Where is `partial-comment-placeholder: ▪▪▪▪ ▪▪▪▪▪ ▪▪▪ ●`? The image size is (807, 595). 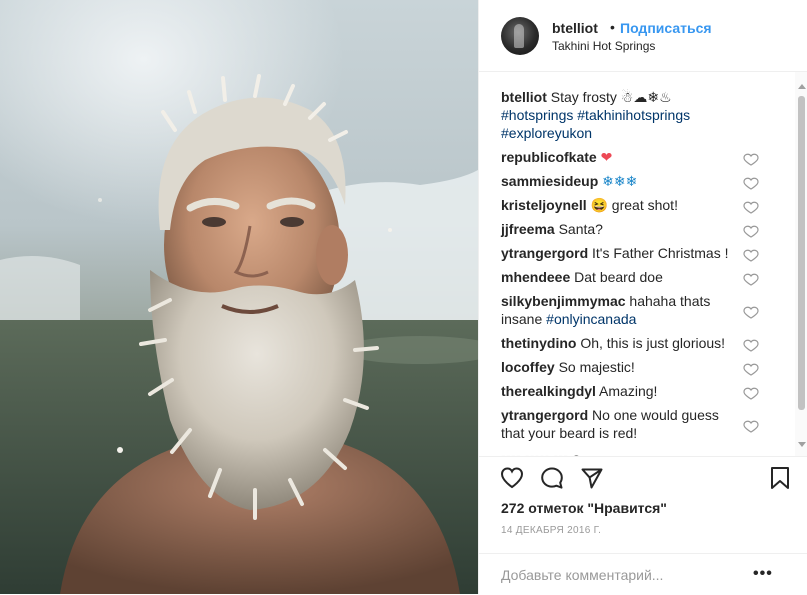
partial-comment-placeholder: ▪▪▪▪ ▪▪▪▪▪ ▪▪▪ ● is located at coordinates (541, 452).